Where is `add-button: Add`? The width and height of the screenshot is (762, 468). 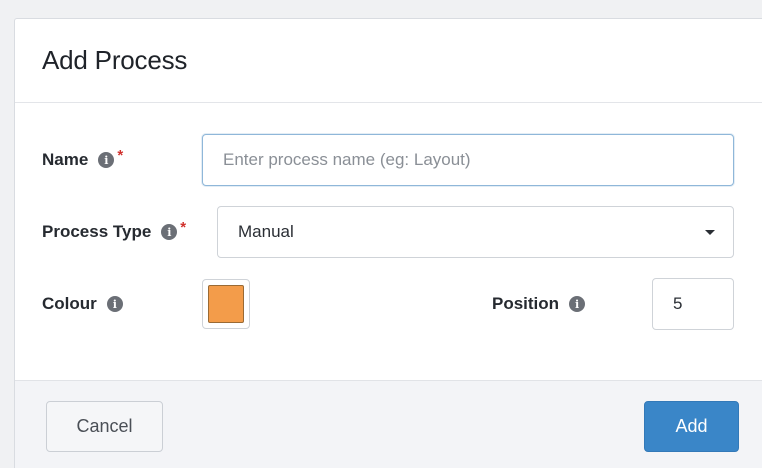 add-button: Add is located at coordinates (691, 426).